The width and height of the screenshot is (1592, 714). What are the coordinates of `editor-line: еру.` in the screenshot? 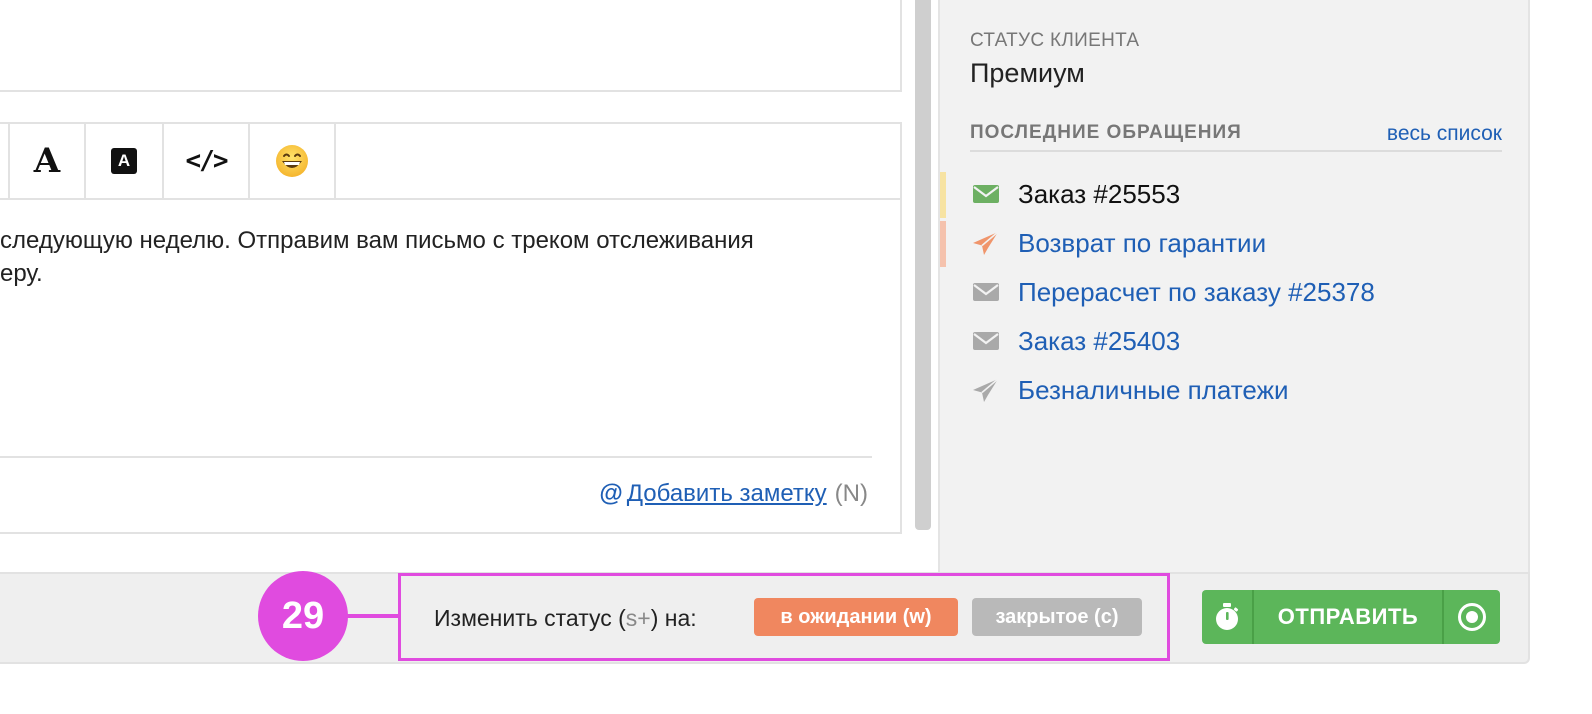 It's located at (21, 273).